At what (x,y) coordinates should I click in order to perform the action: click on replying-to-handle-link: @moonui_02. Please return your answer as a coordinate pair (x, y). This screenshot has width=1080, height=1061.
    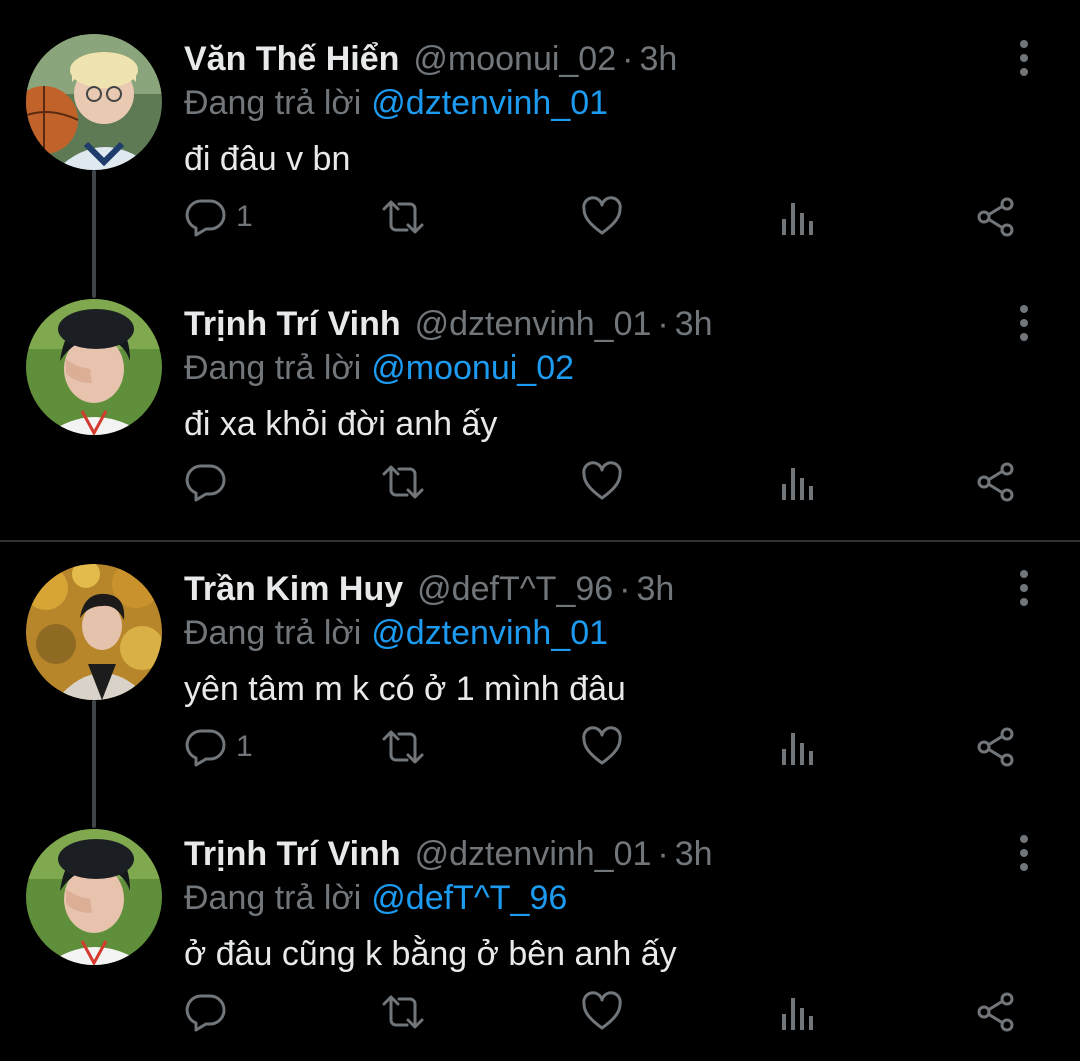
    Looking at the image, I should click on (472, 368).